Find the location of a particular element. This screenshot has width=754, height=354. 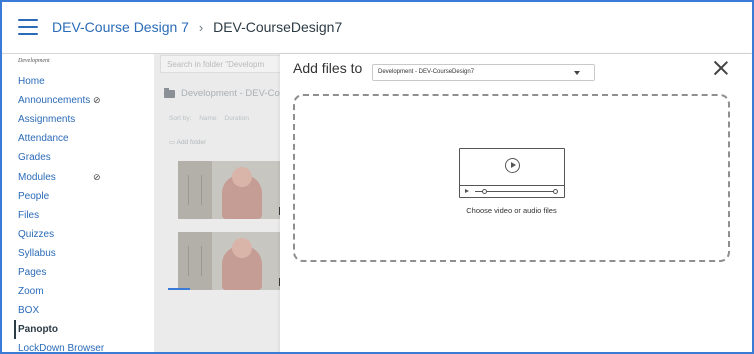

folder-search-input: Search in folder "Developm is located at coordinates (220, 64).